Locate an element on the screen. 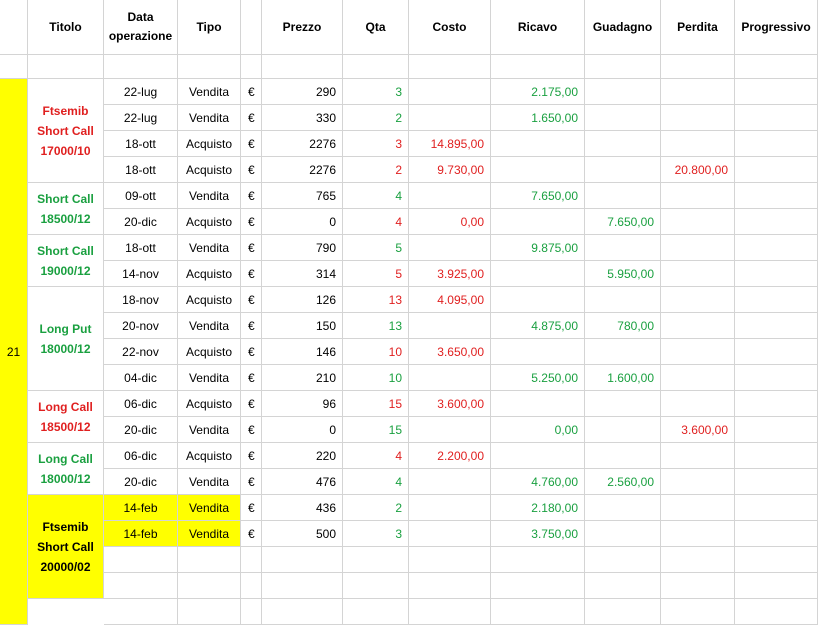 The width and height of the screenshot is (818, 625). titolo-cell: Long Call 18500/12 is located at coordinates (66, 417).